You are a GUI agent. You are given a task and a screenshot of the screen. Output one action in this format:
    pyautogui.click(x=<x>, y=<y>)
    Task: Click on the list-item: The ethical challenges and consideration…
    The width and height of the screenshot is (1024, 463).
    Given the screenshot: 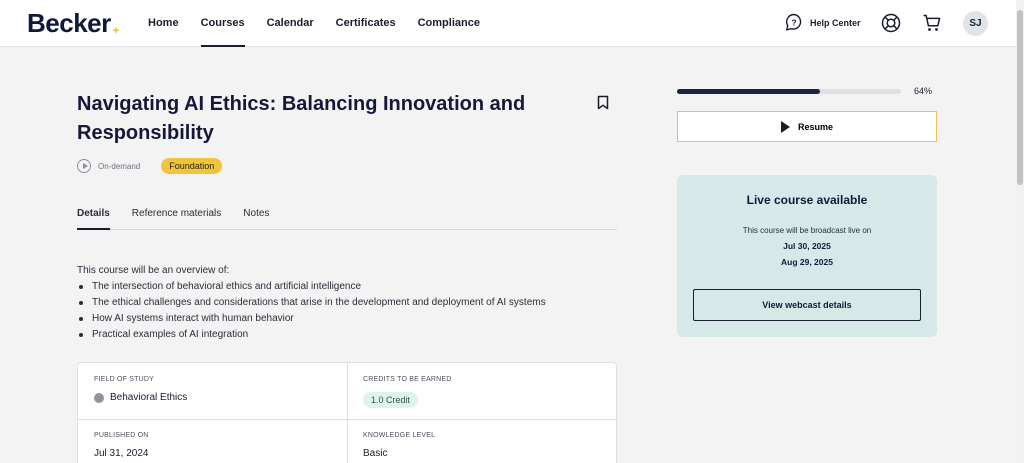 What is the action you would take?
    pyautogui.click(x=311, y=303)
    